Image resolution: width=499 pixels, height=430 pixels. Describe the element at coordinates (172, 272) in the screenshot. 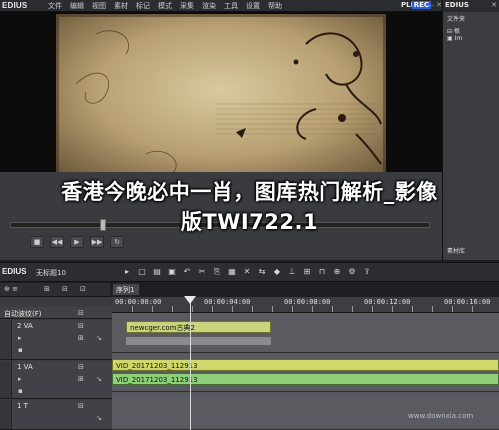

I see `save-icon: ▣` at that location.